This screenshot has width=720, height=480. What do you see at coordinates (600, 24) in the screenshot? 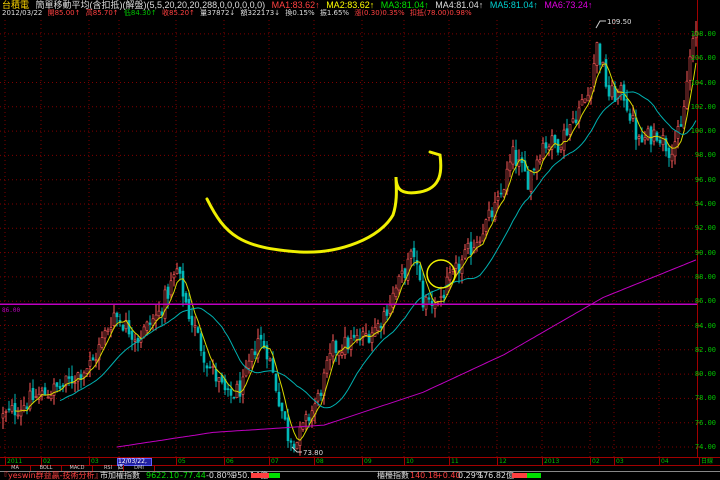
I see `max-marker` at bounding box center [600, 24].